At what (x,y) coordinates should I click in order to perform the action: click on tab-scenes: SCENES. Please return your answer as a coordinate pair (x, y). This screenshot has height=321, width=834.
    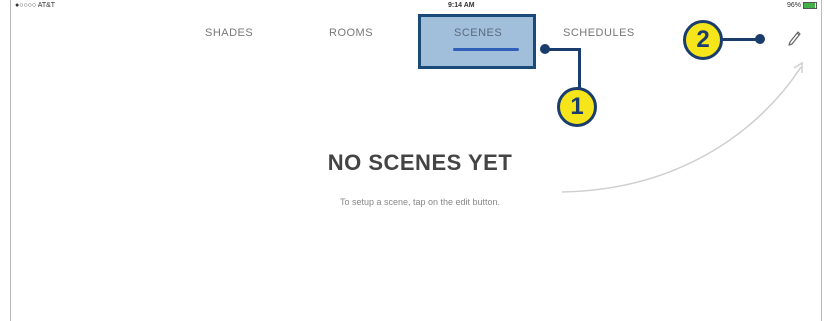
    Looking at the image, I should click on (478, 33).